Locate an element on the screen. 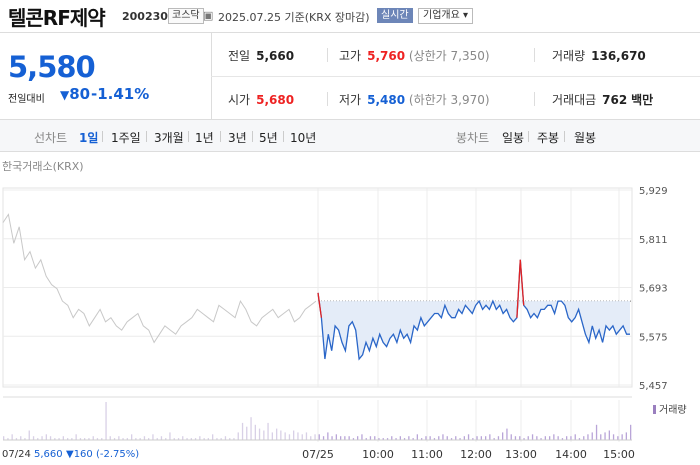  amount-value: 762 is located at coordinates (615, 100).